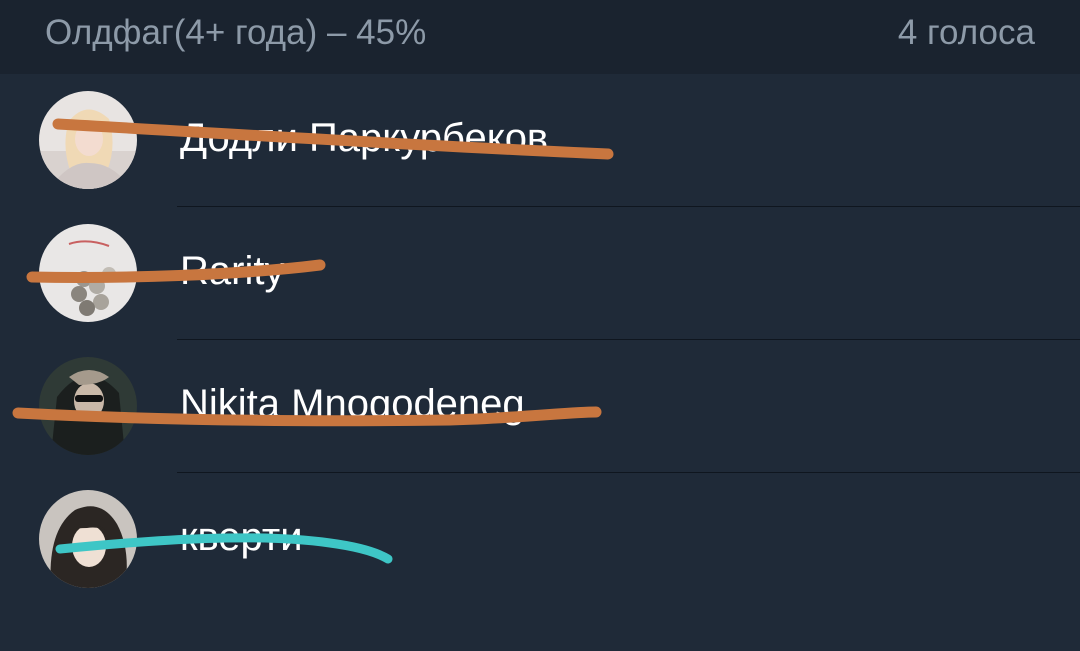 The width and height of the screenshot is (1080, 651). I want to click on voter-name: Додли Паркурбеков, so click(364, 138).